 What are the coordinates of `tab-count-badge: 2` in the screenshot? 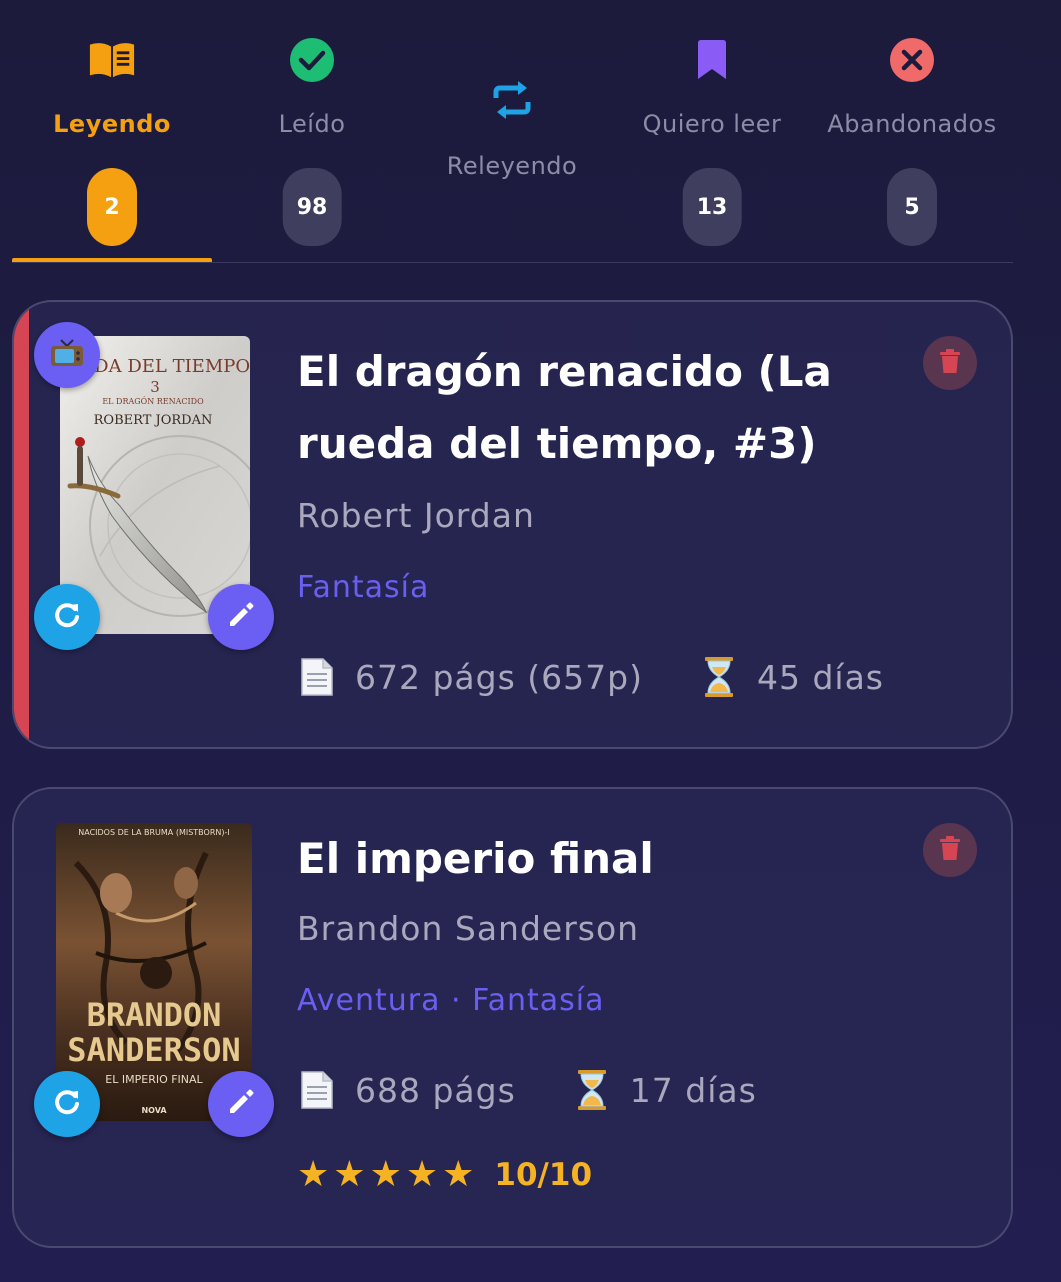 It's located at (112, 207).